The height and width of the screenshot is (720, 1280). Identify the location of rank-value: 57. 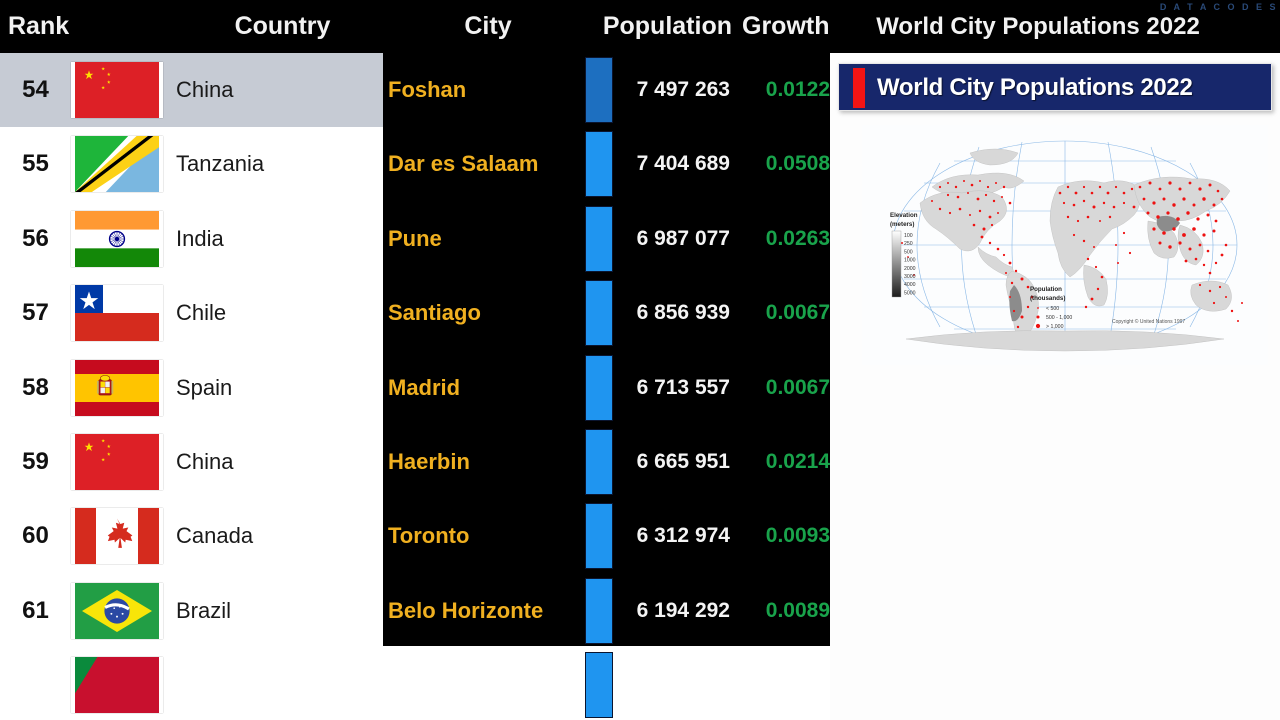
(35, 313).